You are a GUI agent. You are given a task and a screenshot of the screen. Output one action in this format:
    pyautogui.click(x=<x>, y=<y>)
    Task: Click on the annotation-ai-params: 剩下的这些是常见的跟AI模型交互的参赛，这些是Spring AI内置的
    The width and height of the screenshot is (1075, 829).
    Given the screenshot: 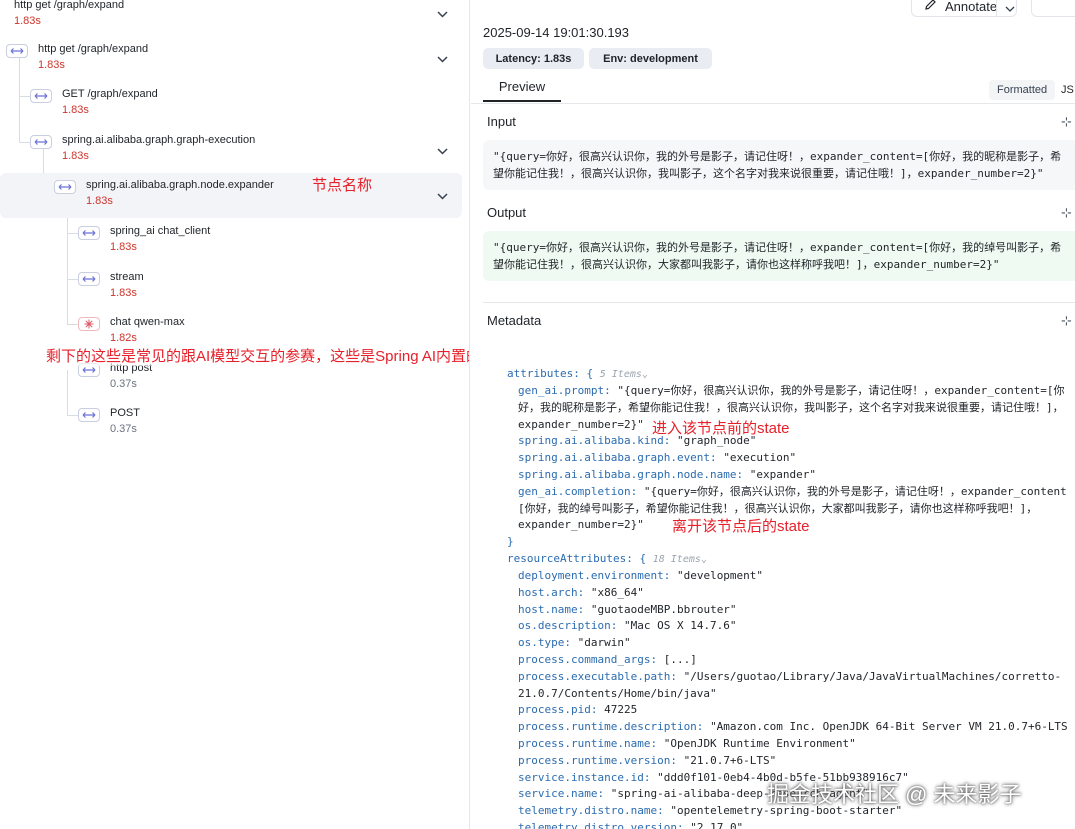 What is the action you would take?
    pyautogui.click(x=257, y=355)
    